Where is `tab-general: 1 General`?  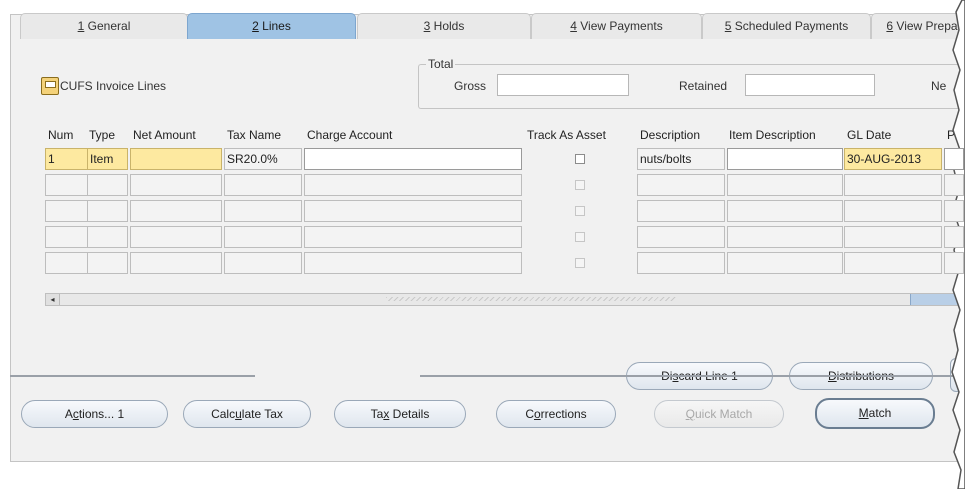
tab-general: 1 General is located at coordinates (104, 26).